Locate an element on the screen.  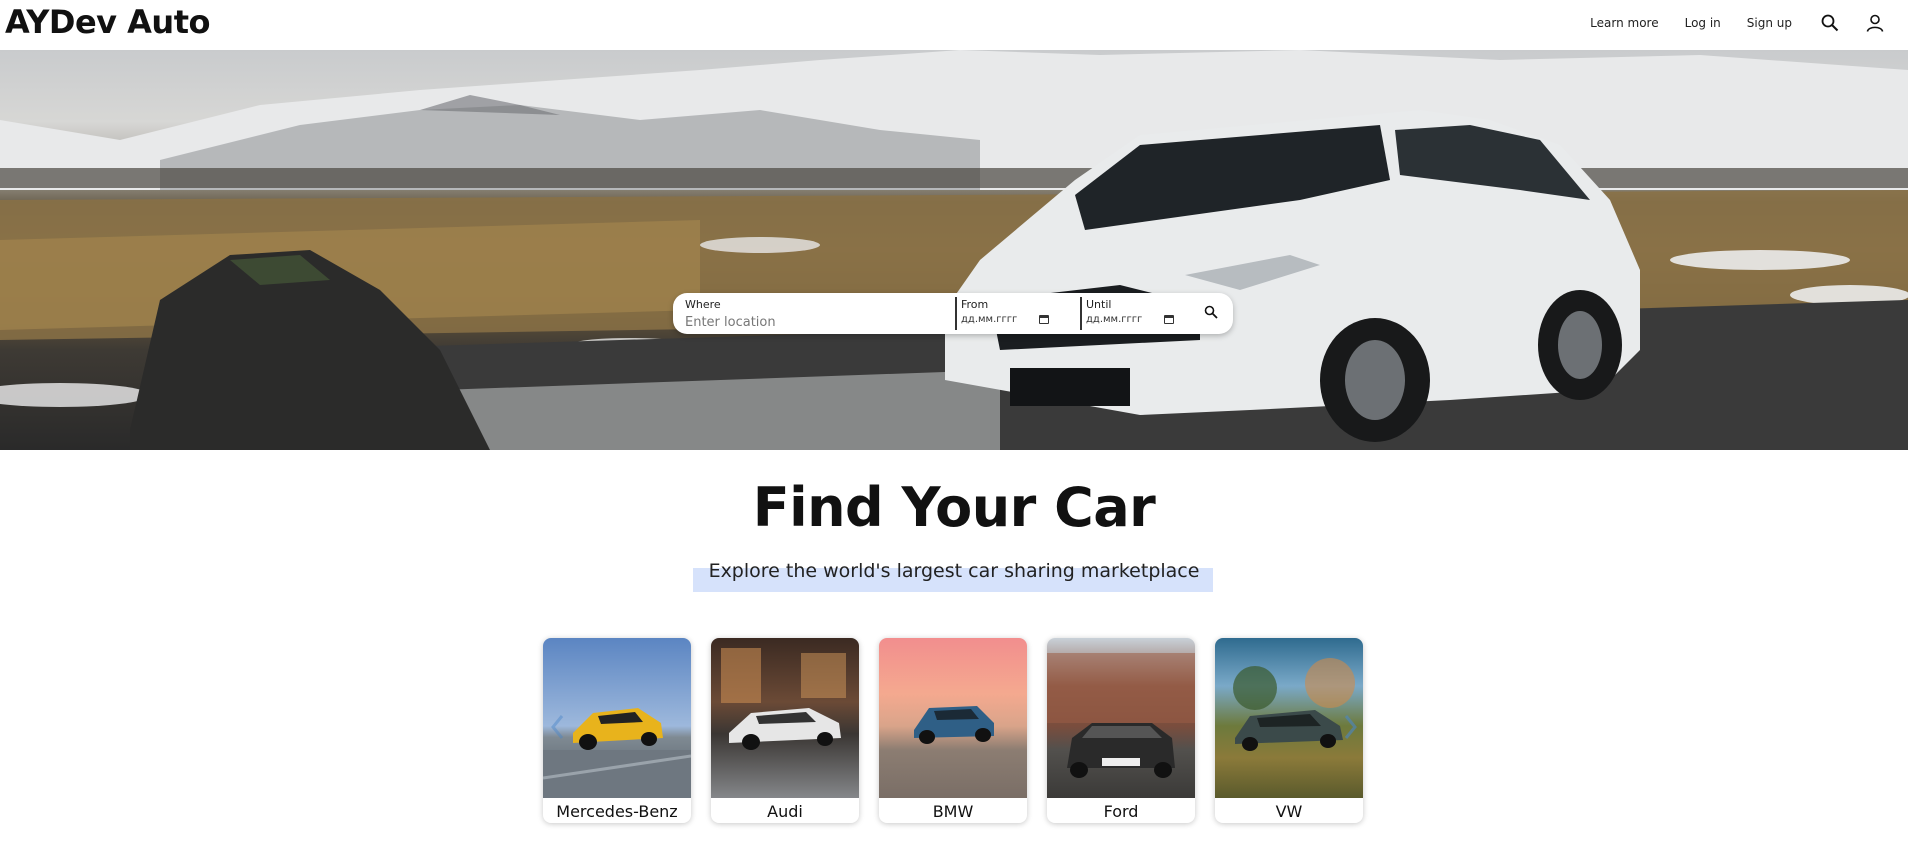
search-bar: Where From дд.мм.гггг Until дд.мм.гггг is located at coordinates (953, 313).